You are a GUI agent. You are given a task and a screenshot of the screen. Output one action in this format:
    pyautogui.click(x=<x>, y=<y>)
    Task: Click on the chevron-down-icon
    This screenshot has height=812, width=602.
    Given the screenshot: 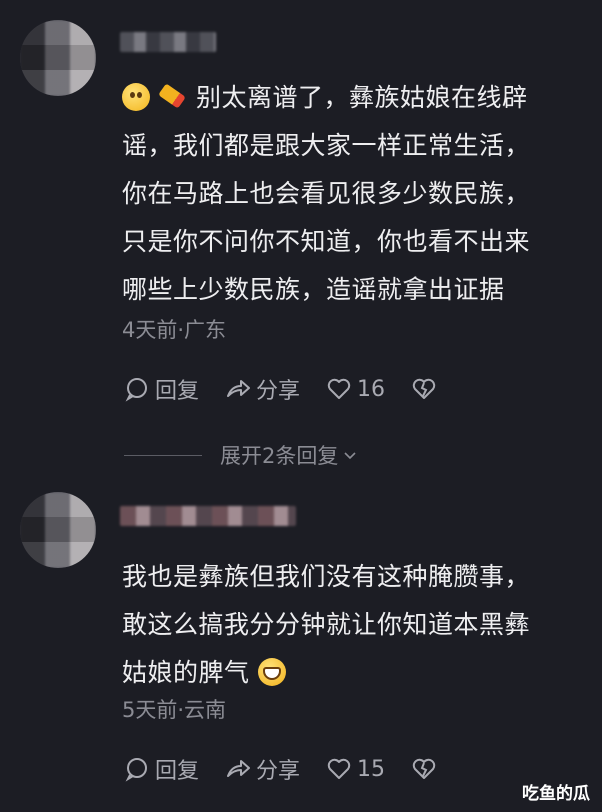 What is the action you would take?
    pyautogui.click(x=350, y=456)
    